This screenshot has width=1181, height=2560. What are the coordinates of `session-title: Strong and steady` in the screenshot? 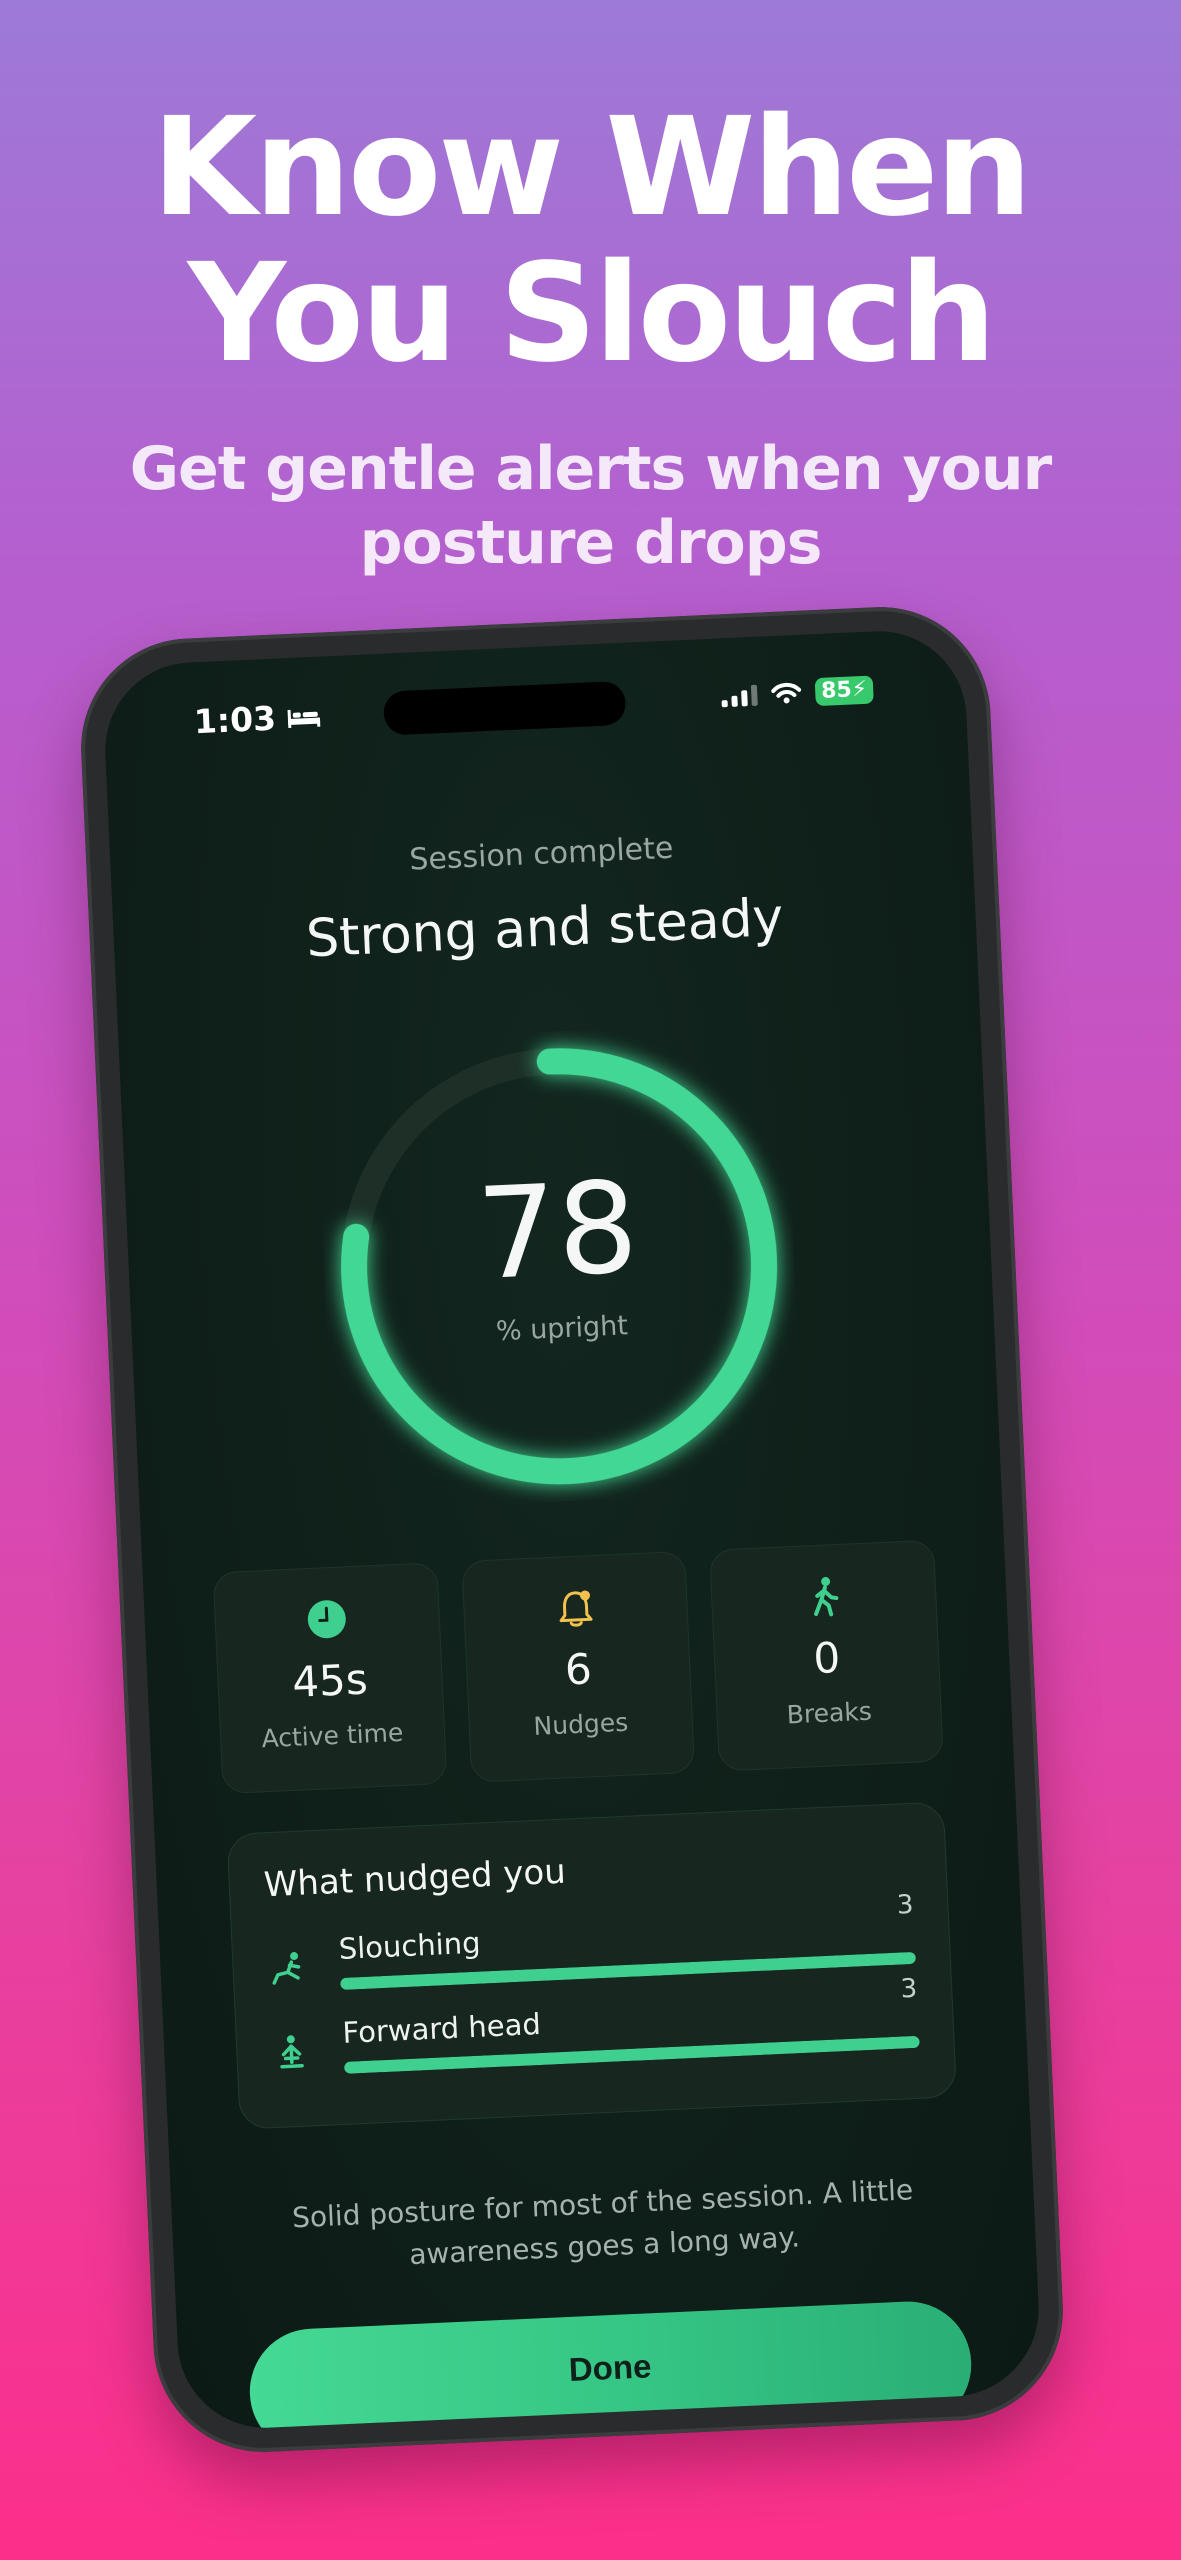 It's located at (544, 928).